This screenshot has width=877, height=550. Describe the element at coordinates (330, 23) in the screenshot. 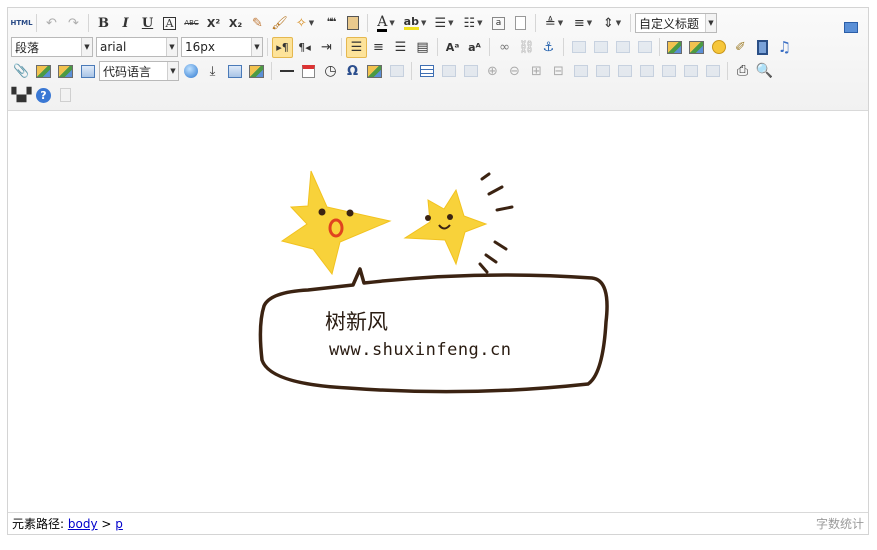

I see `blockquote-button: ❝❝` at that location.